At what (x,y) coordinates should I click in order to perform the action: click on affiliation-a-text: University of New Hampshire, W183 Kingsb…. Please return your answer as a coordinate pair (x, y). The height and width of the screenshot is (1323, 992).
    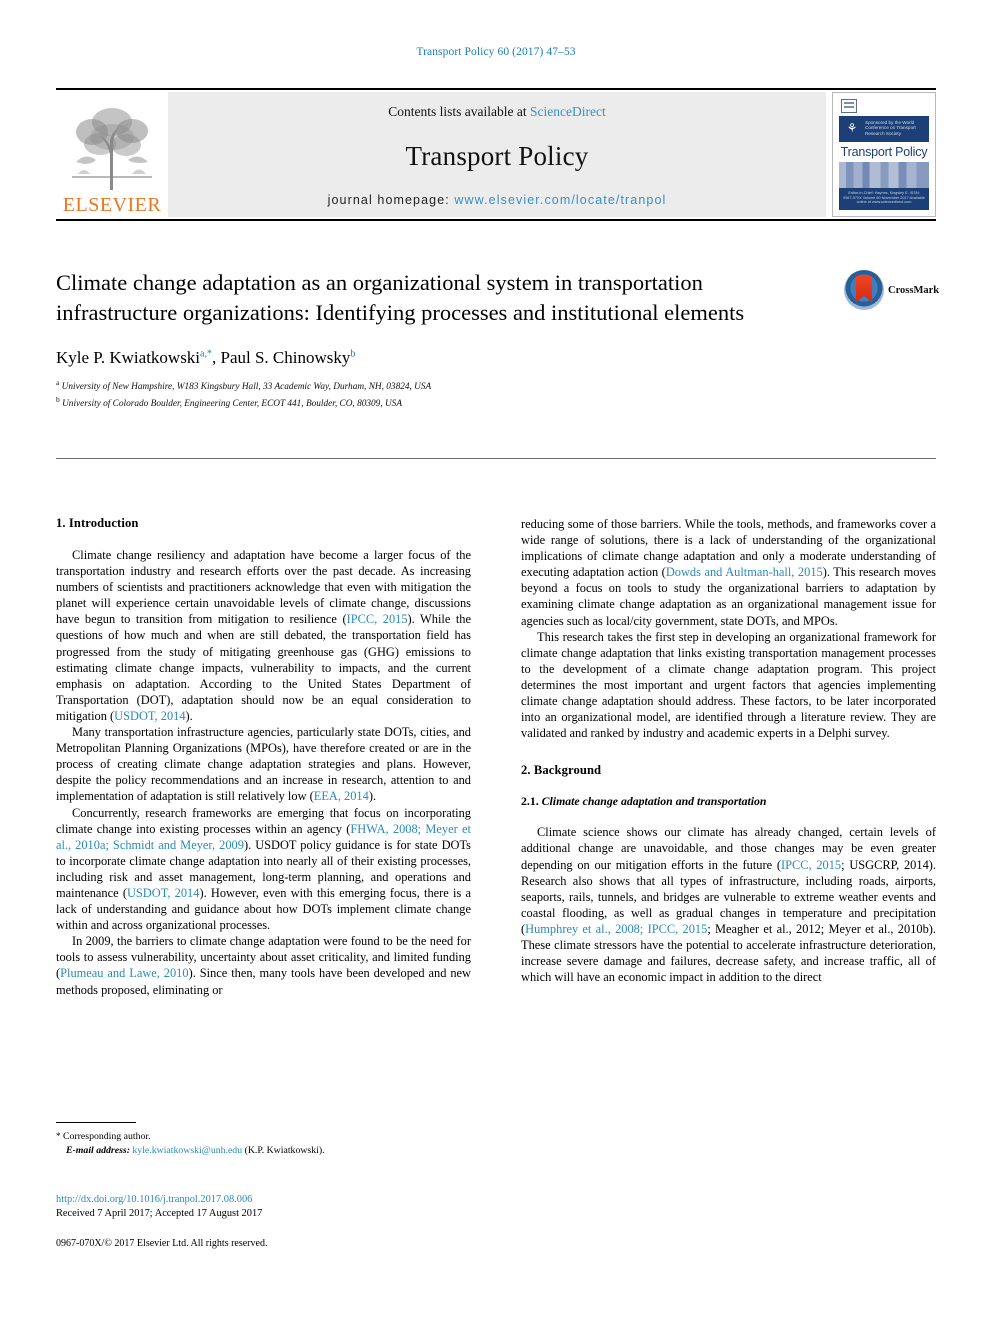
    Looking at the image, I should click on (246, 387).